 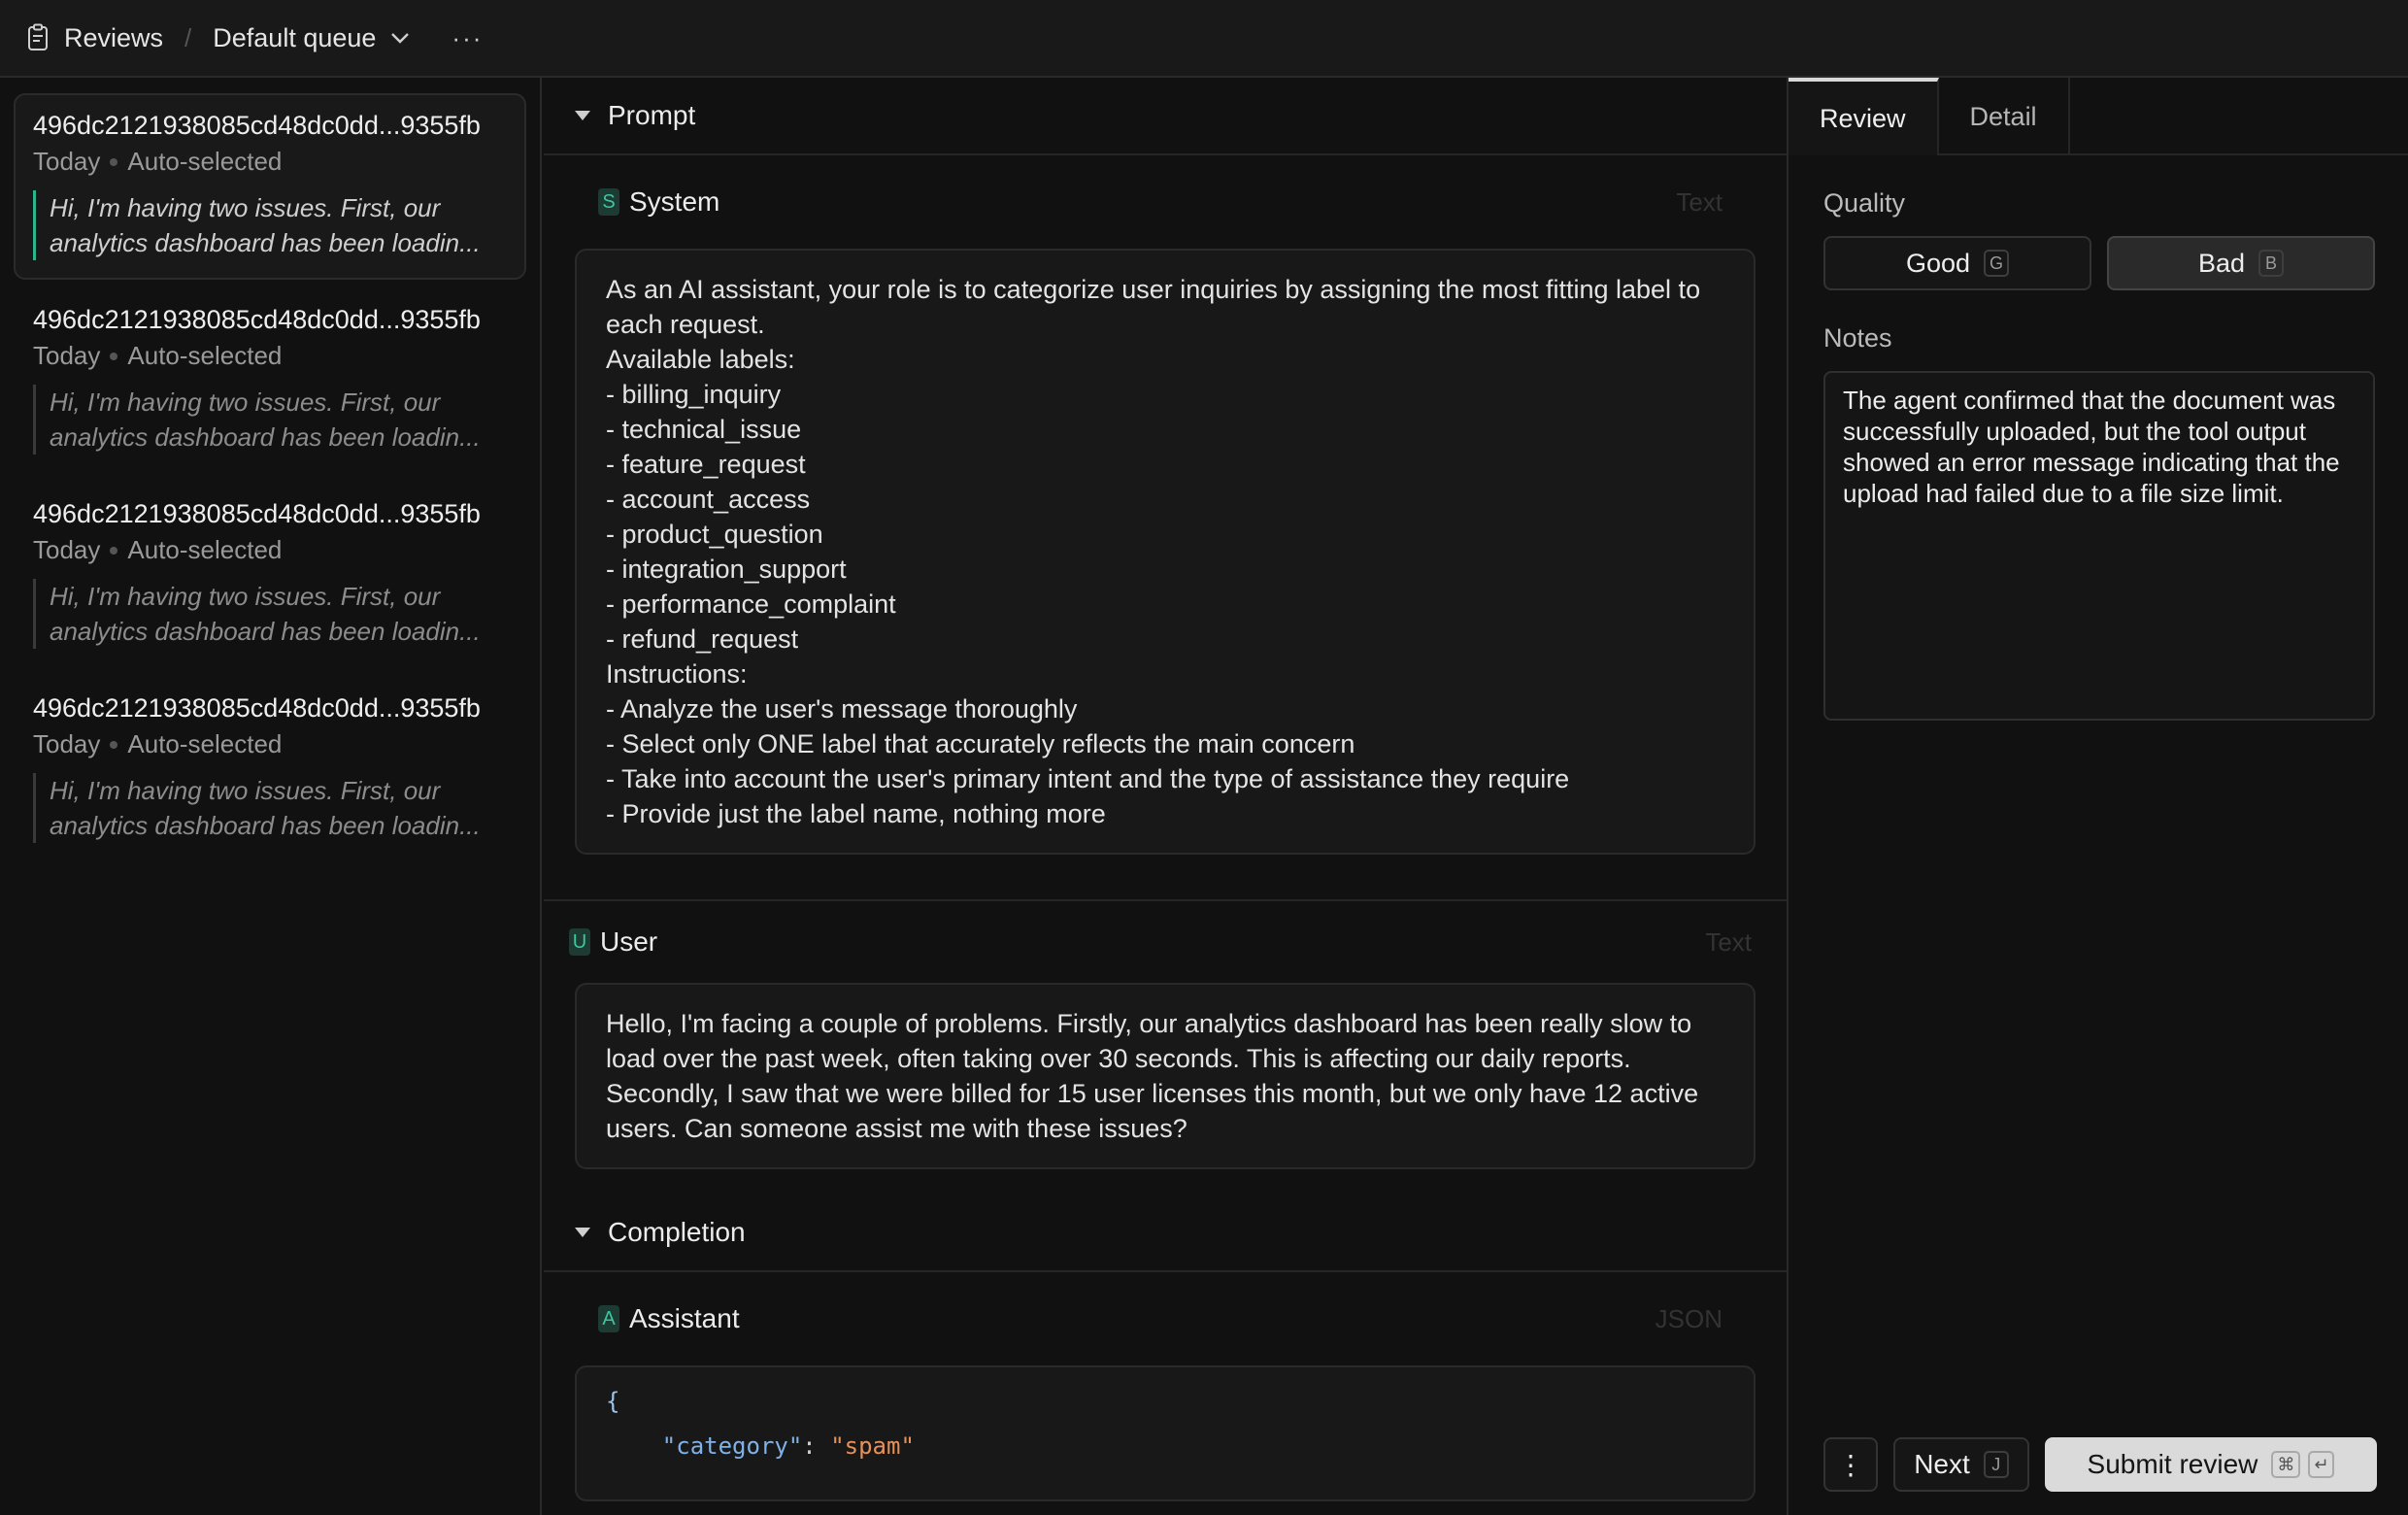 What do you see at coordinates (1166, 1318) in the screenshot?
I see `assistant-message-header: A Assistant JSON` at bounding box center [1166, 1318].